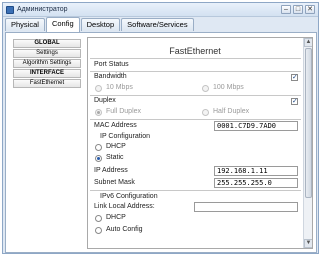 The height and width of the screenshot is (256, 321). What do you see at coordinates (114, 182) in the screenshot?
I see `subnet-mask-label: Subnet Mask` at bounding box center [114, 182].